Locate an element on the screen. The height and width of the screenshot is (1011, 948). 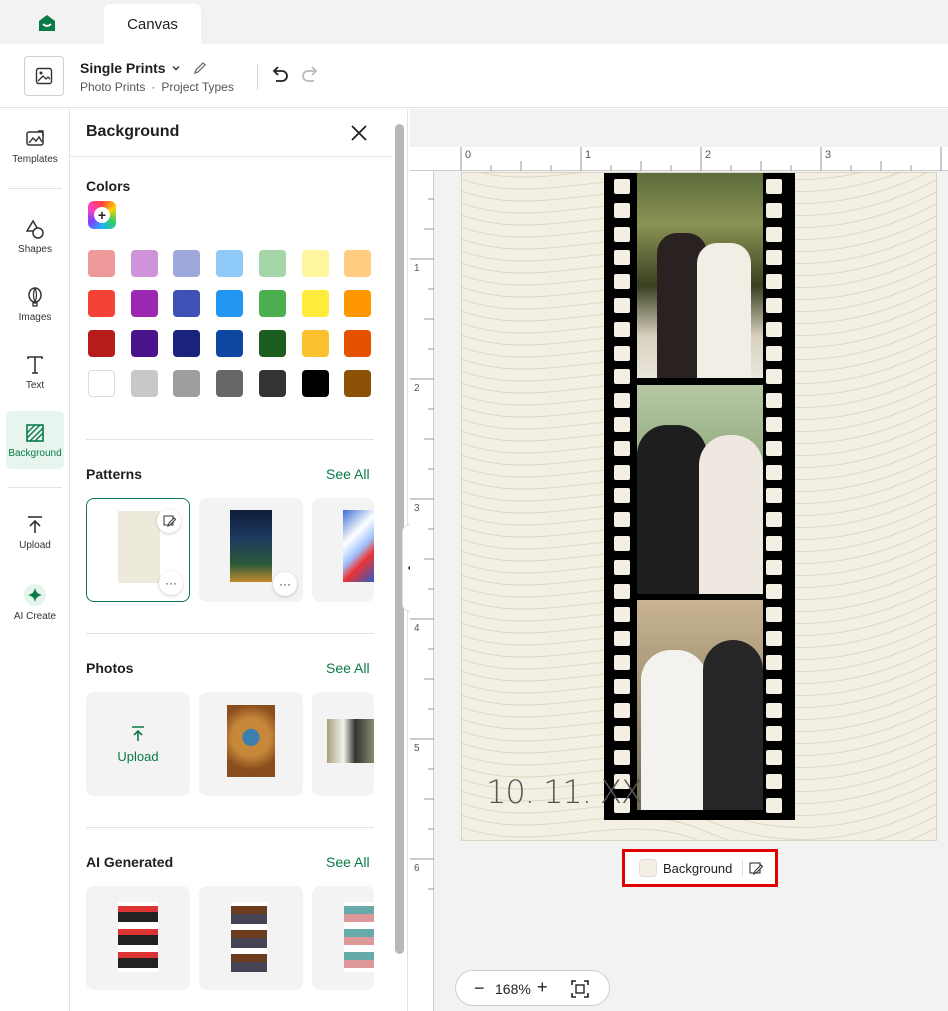
rail-label-background: Background is located at coordinates (35, 453).